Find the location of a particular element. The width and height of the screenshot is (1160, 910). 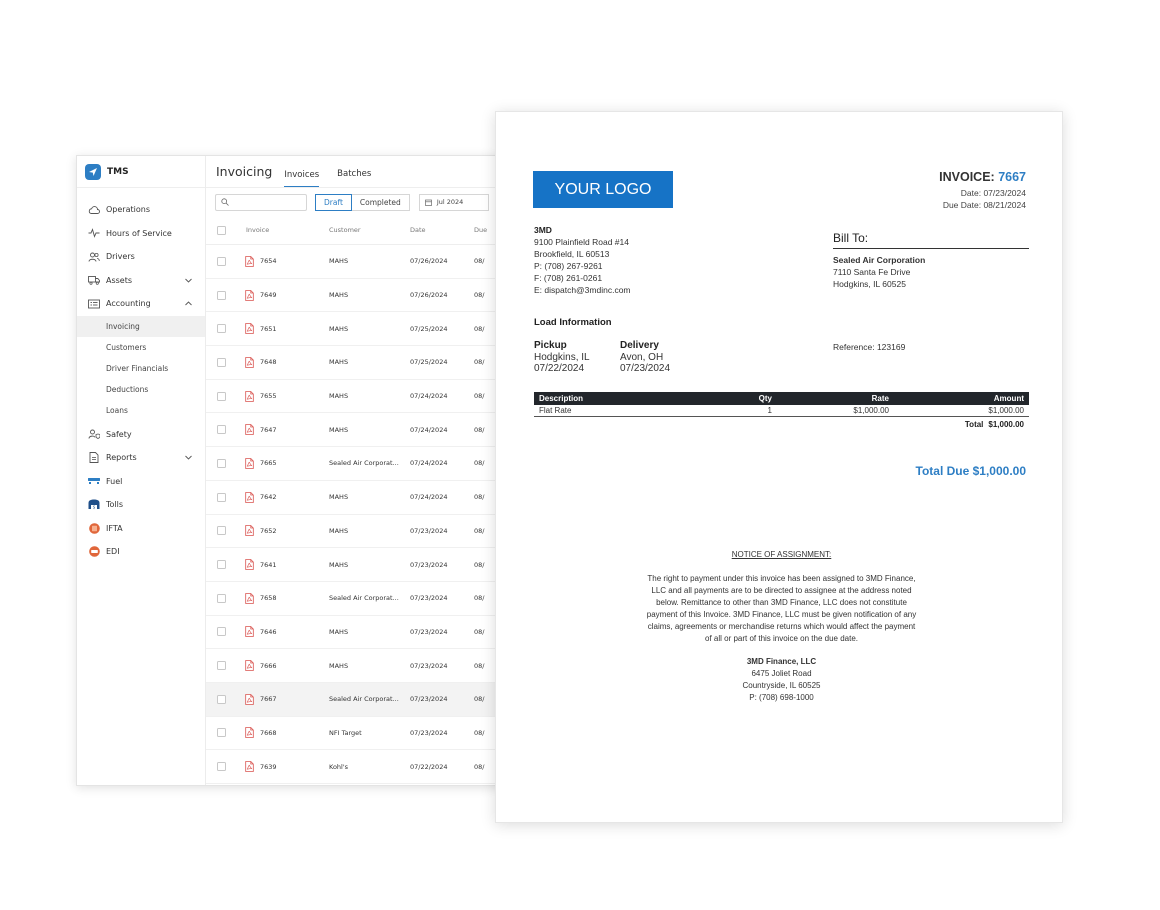

invoice-number-cell: 7651 is located at coordinates (268, 329).